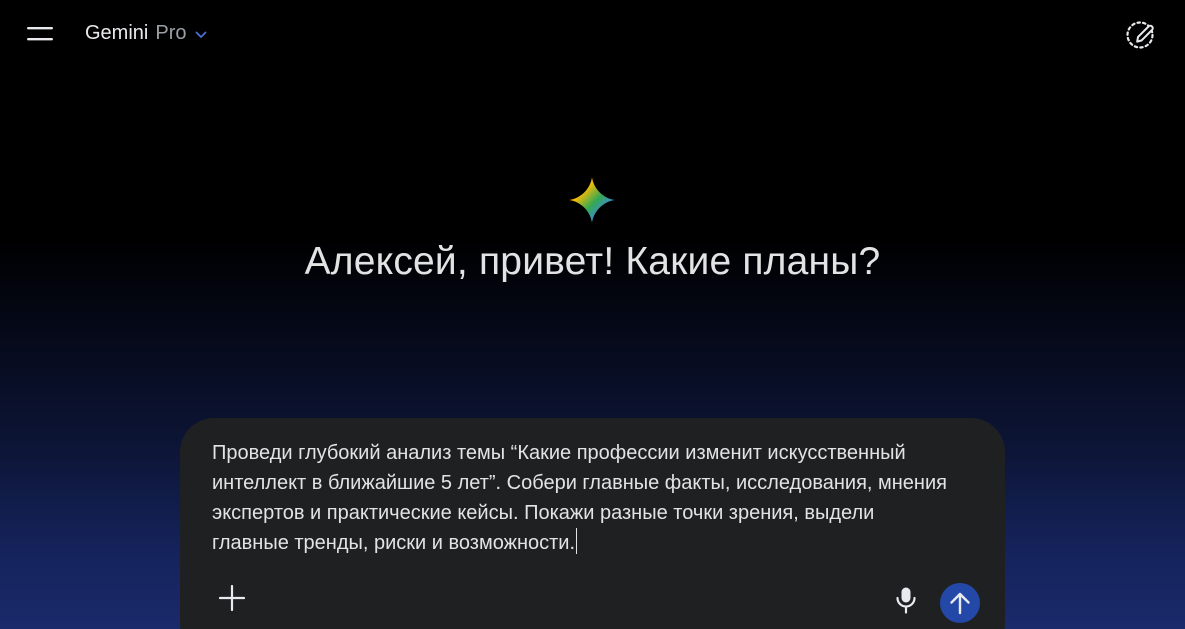 The width and height of the screenshot is (1185, 629). I want to click on model-tier-label: Pro, so click(171, 33).